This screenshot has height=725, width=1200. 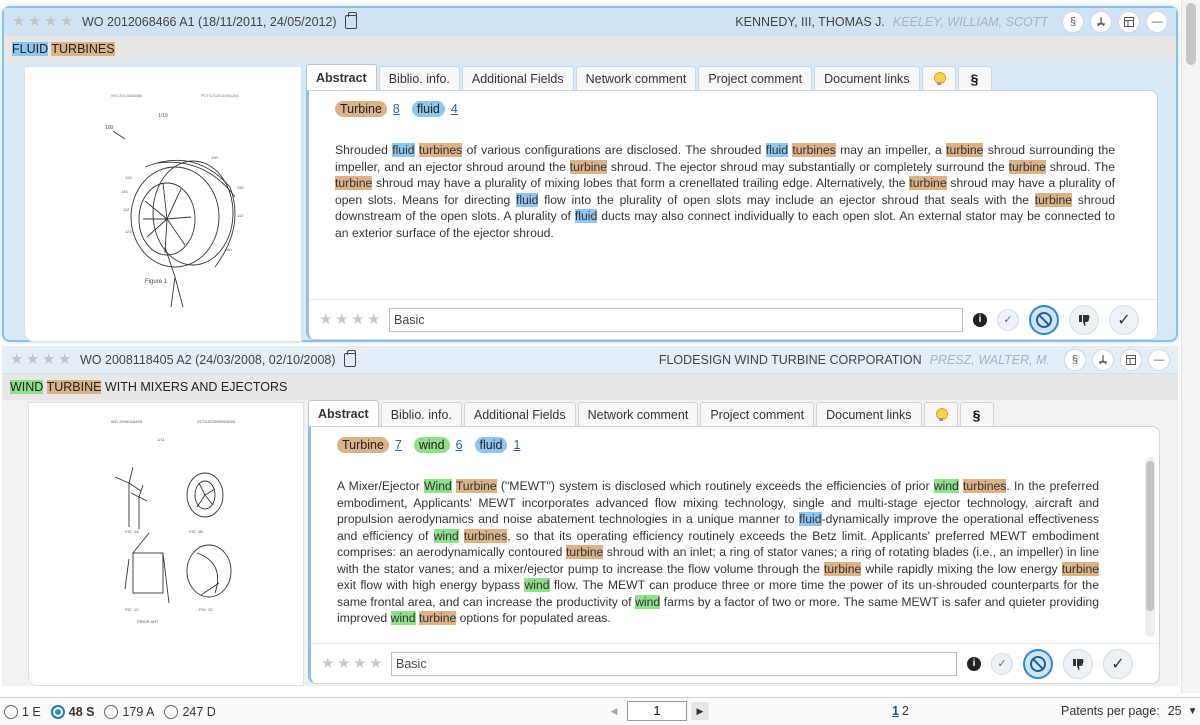 What do you see at coordinates (72, 711) in the screenshot?
I see `filter-radio: 48 S` at bounding box center [72, 711].